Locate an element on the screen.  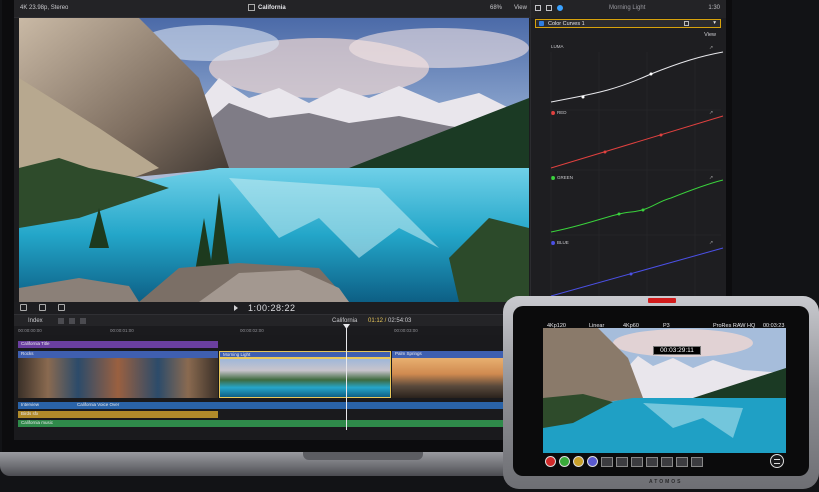
timeline-total: 02:54:03 is located at coordinates (400, 321).